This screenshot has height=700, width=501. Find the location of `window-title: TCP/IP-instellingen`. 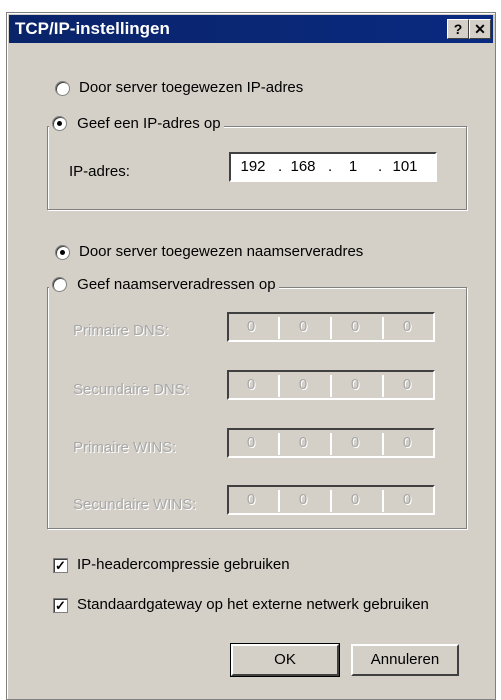

window-title: TCP/IP-instellingen is located at coordinates (92, 28).